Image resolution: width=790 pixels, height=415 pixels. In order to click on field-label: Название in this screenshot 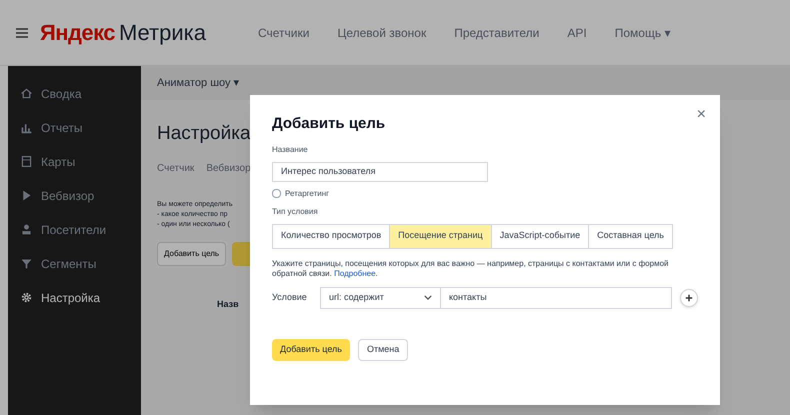, I will do `click(290, 150)`.